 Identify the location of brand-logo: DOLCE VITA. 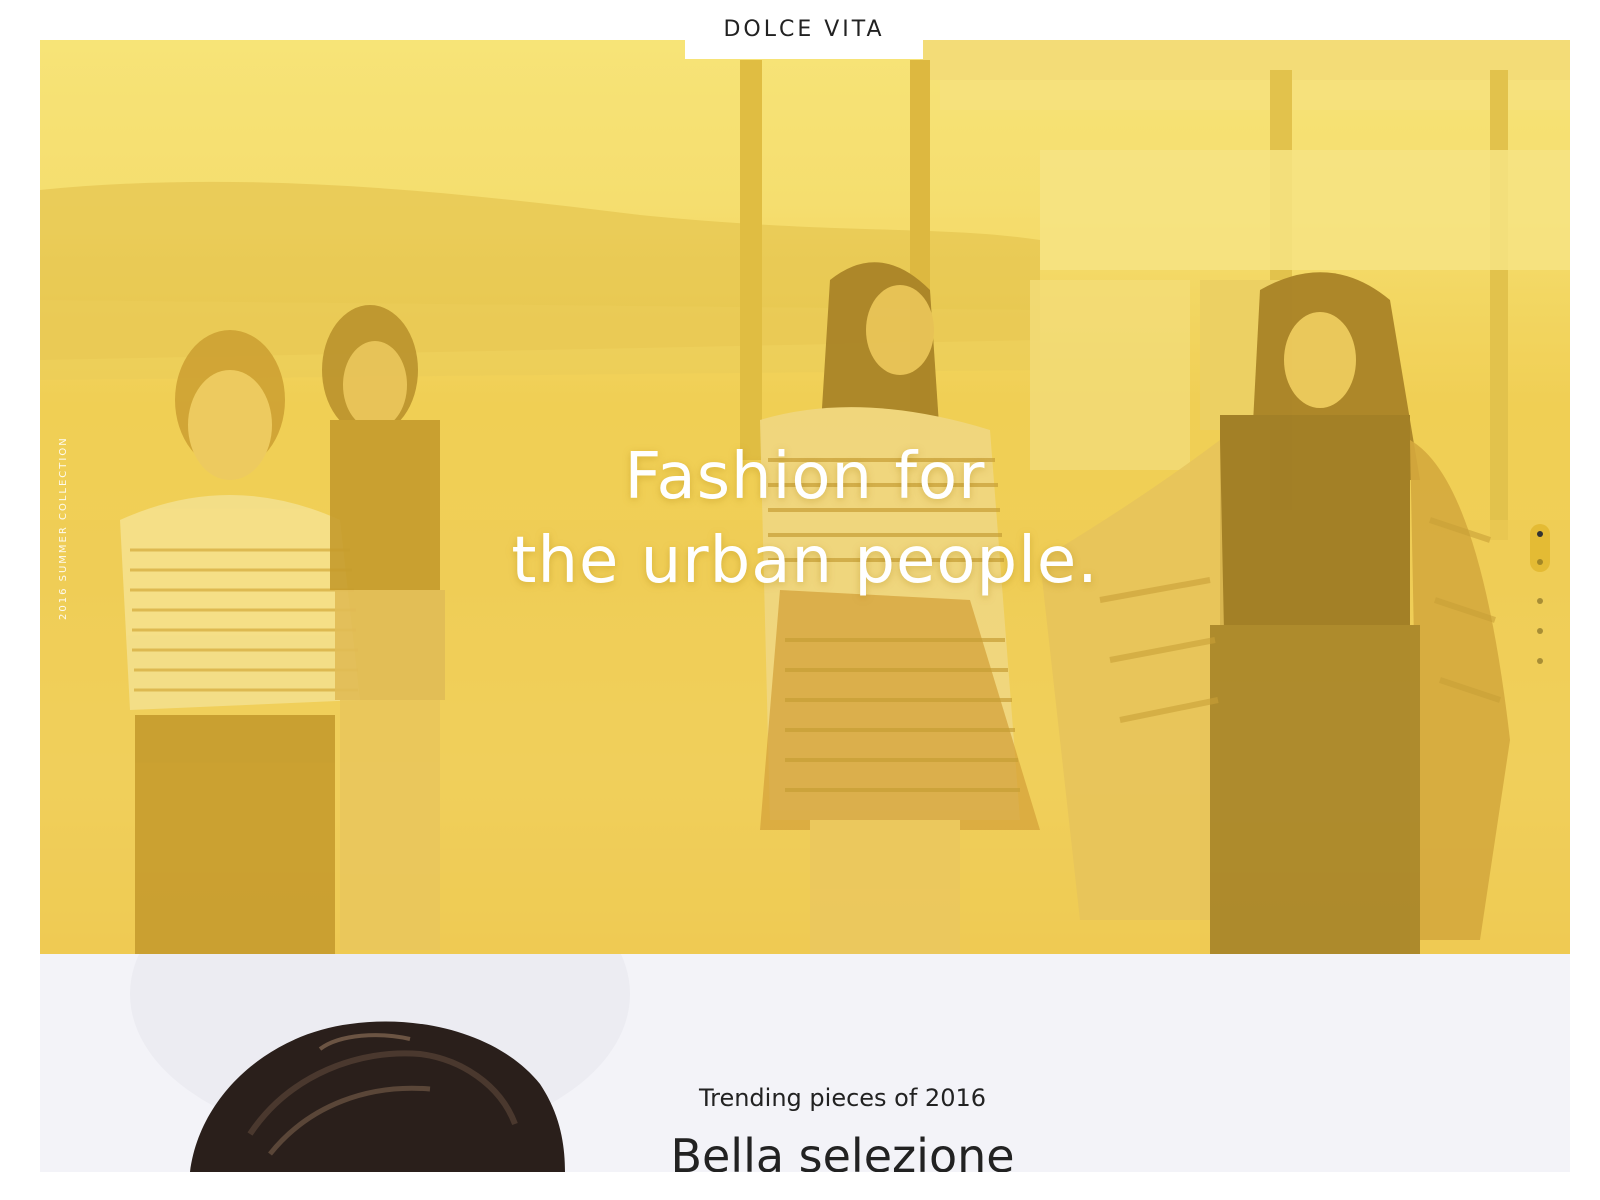
(803, 29).